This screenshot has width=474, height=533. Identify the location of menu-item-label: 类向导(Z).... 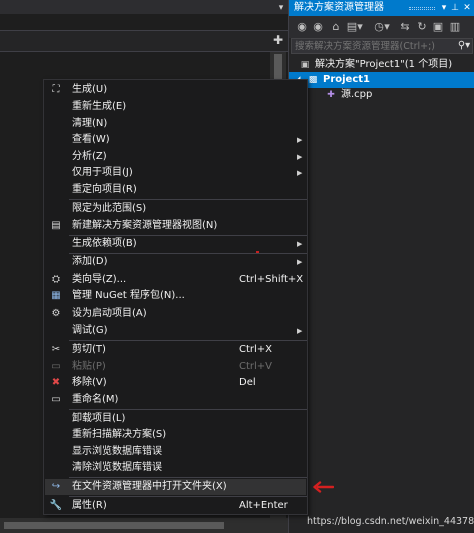
(99, 279).